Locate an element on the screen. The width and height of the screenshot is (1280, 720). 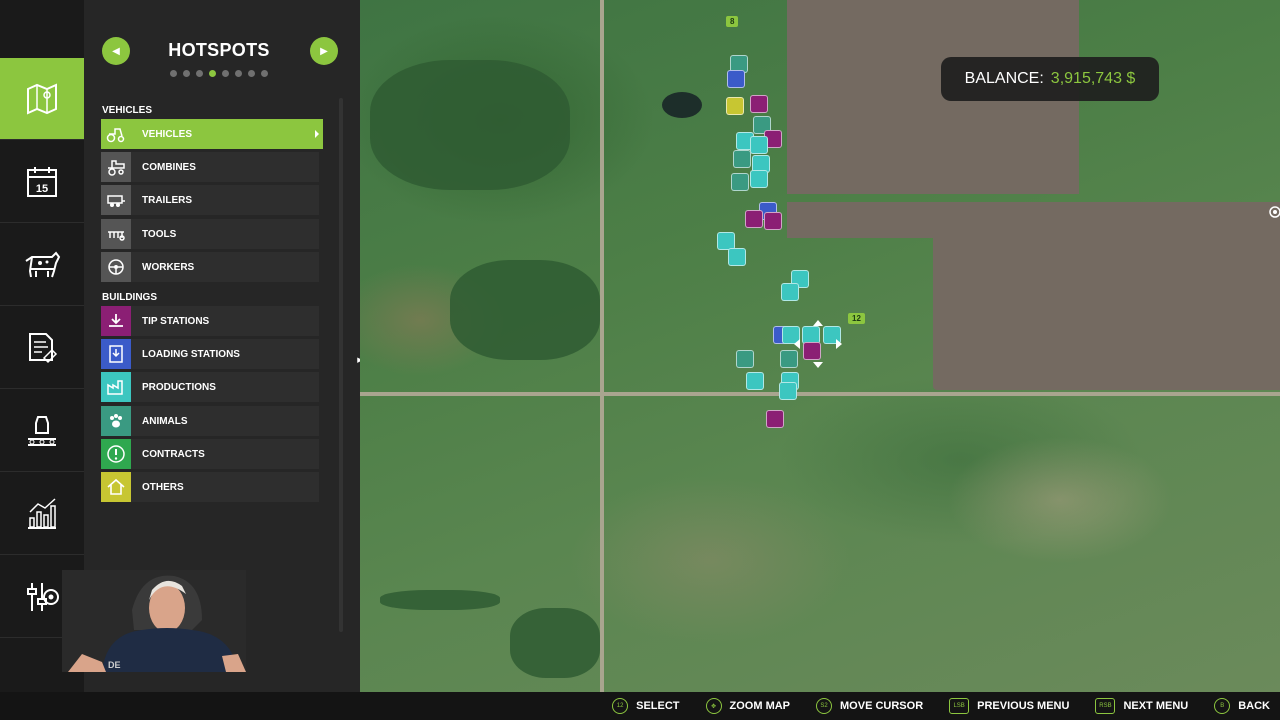
steering-wheel-icon is located at coordinates (116, 267).